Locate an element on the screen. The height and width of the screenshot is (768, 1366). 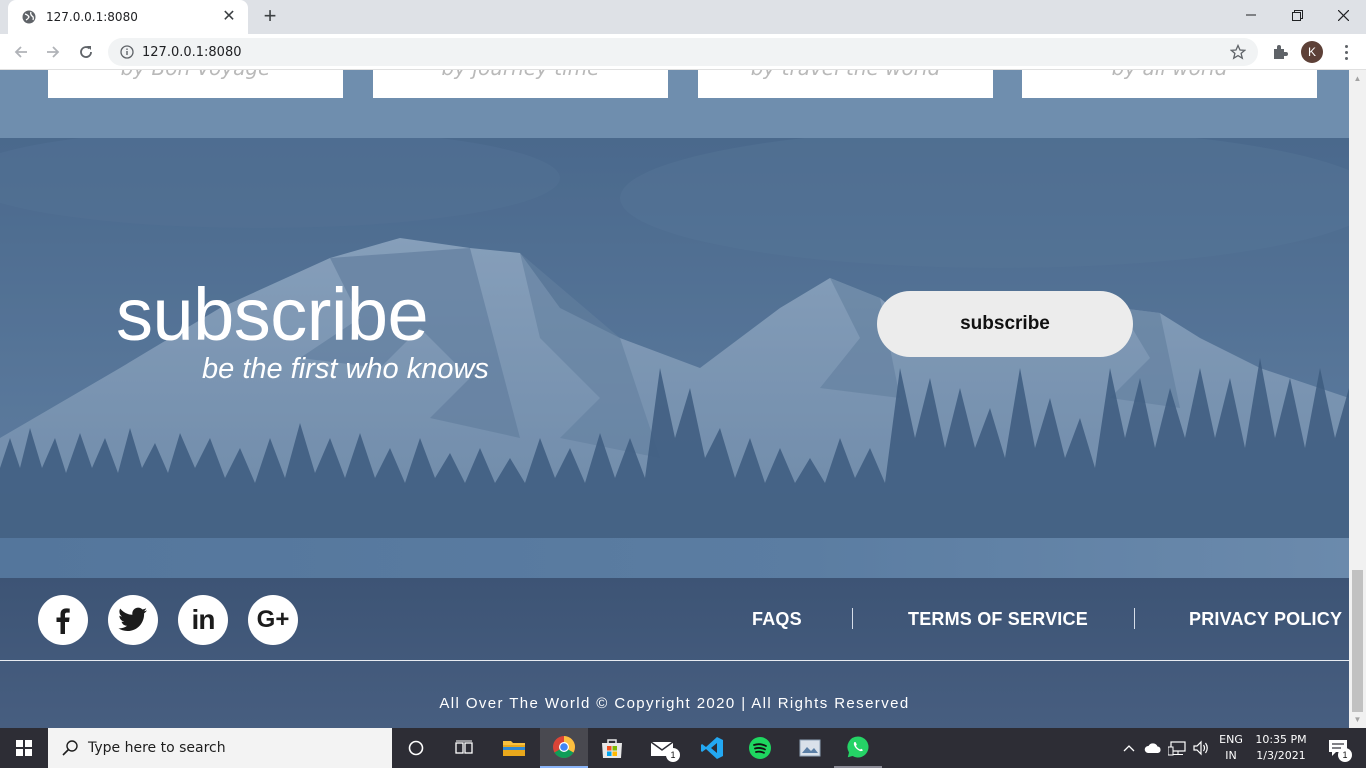
photos-icon is located at coordinates (810, 748).